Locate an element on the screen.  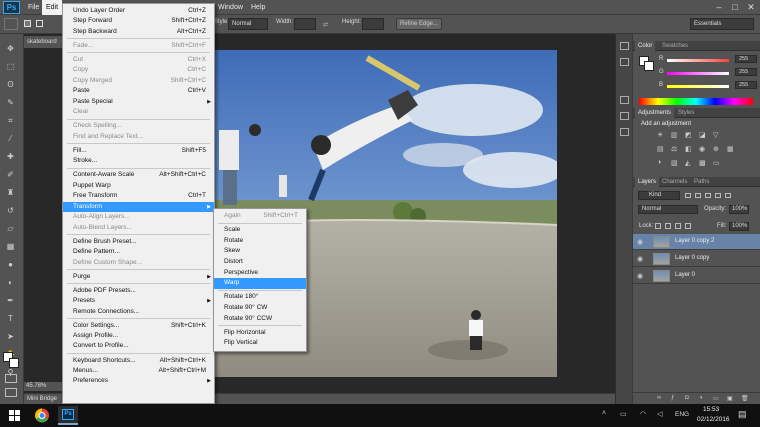
menu-item-fill: Fill... Shift+F5 is located at coordinates (138, 151).